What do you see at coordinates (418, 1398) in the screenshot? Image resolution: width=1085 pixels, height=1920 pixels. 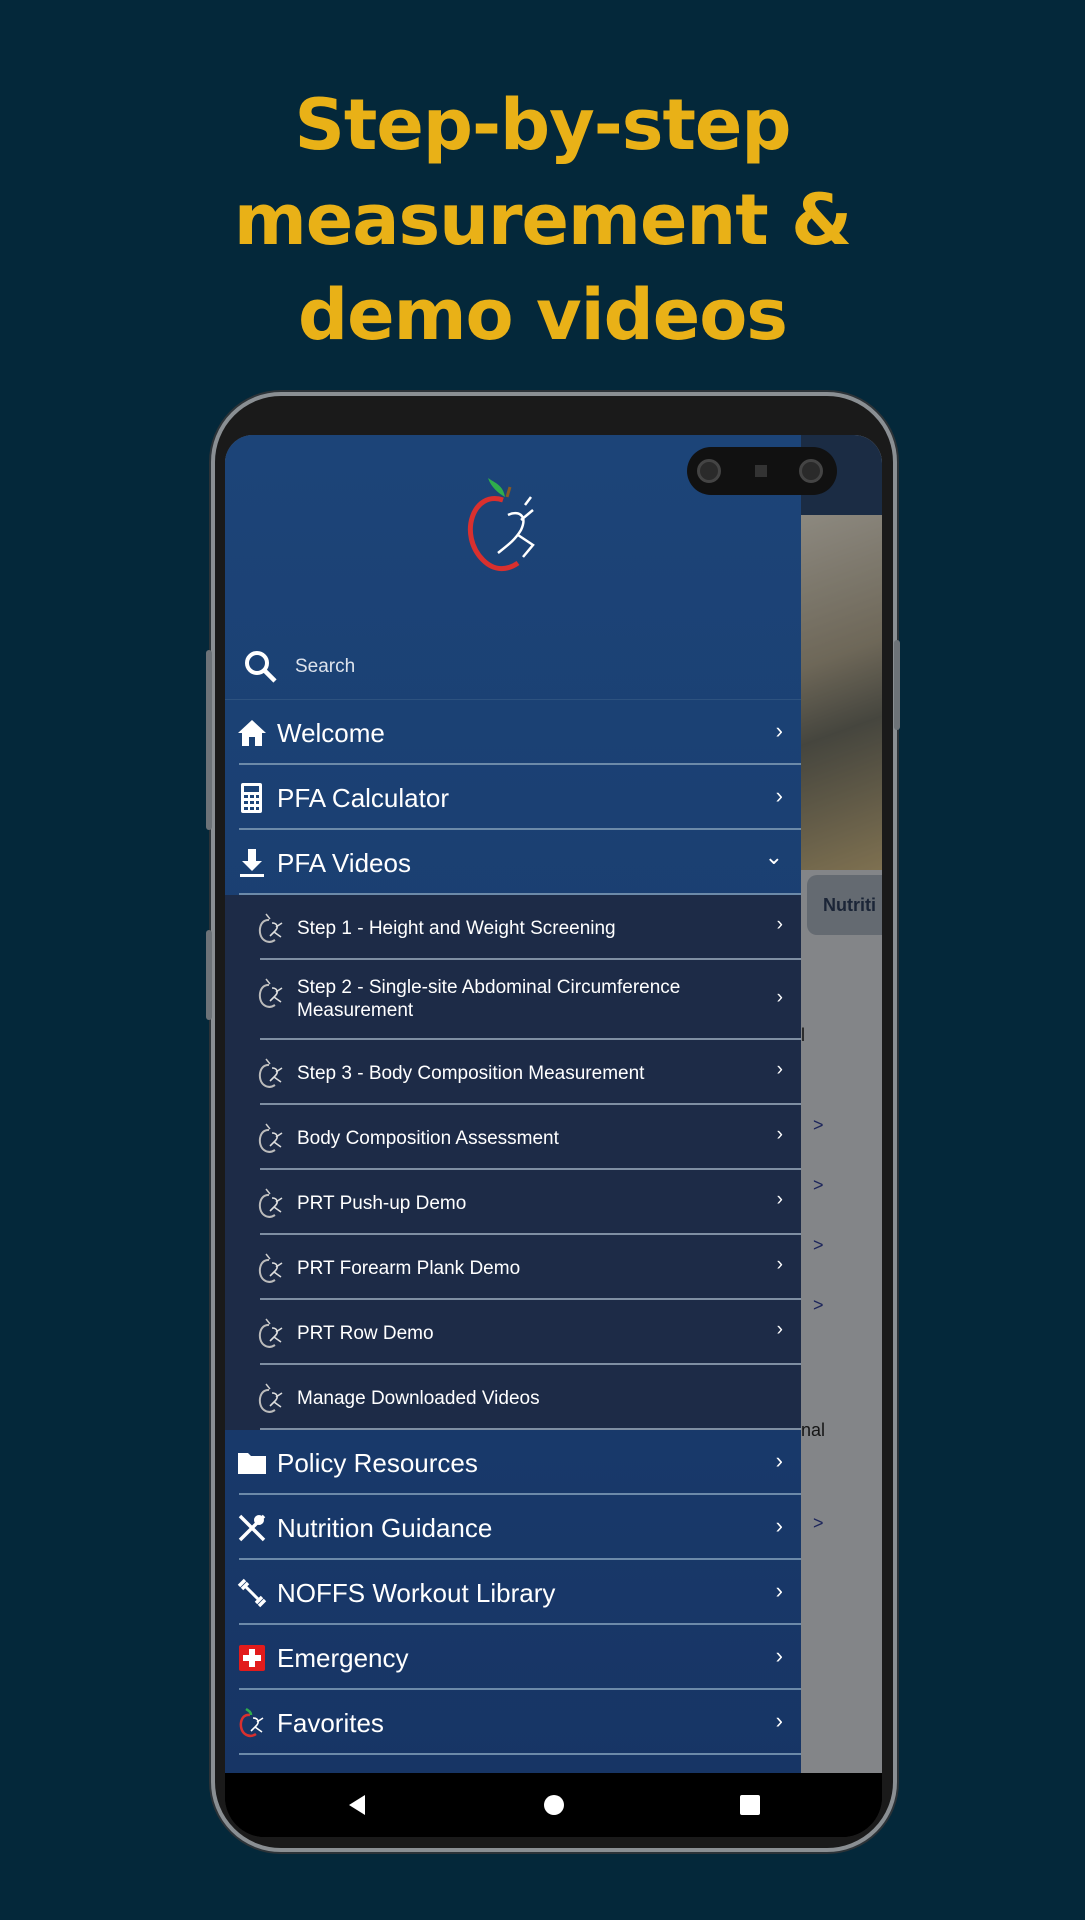 I see `submenu-item-label: Manage Downloaded Videos` at bounding box center [418, 1398].